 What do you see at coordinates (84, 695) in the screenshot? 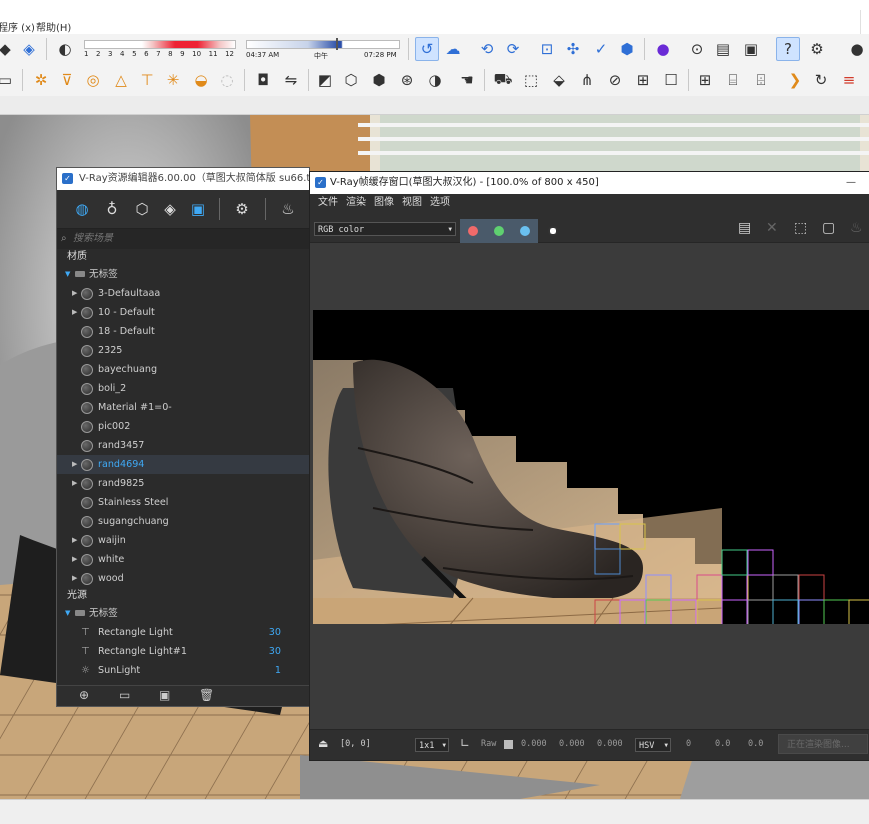
I see `add-asset-icon: ⊕` at bounding box center [84, 695].